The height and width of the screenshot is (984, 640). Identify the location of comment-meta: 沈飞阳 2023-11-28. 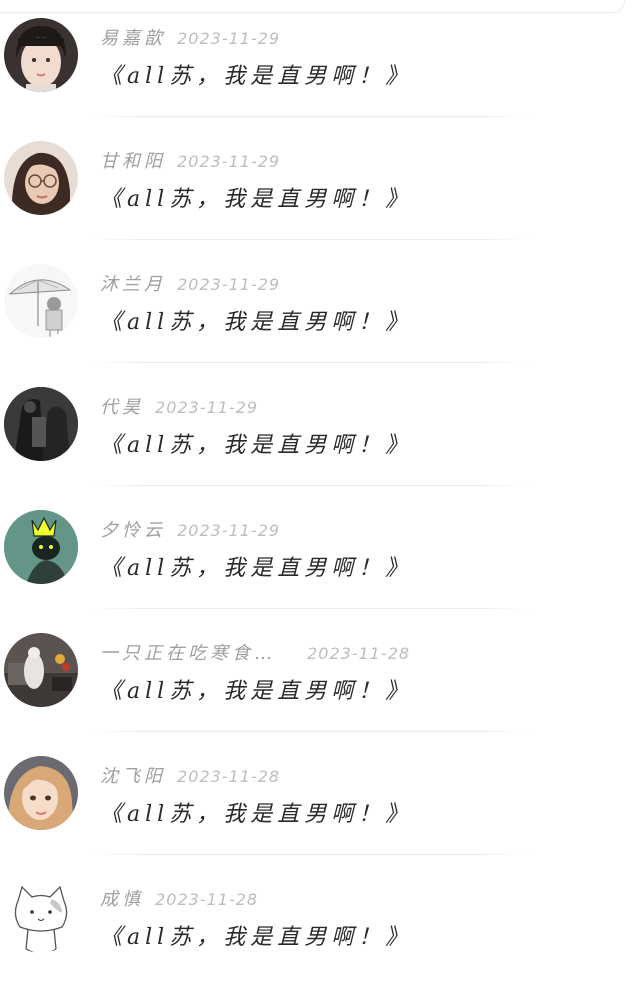
(190, 775).